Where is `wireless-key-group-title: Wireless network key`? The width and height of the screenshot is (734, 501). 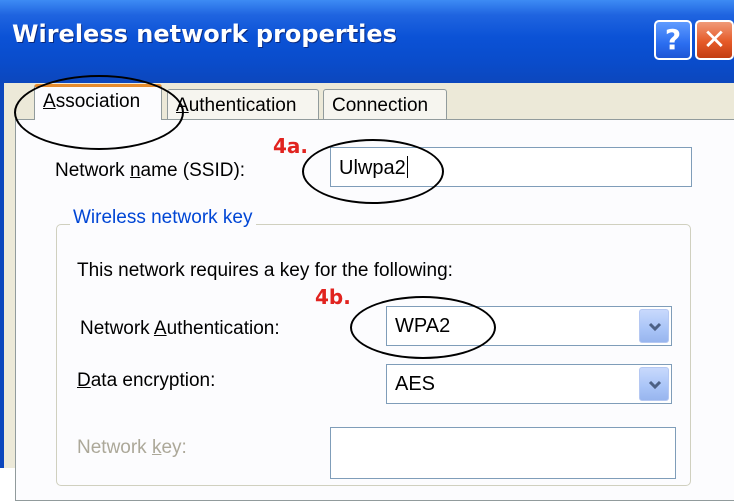 wireless-key-group-title: Wireless network key is located at coordinates (163, 218).